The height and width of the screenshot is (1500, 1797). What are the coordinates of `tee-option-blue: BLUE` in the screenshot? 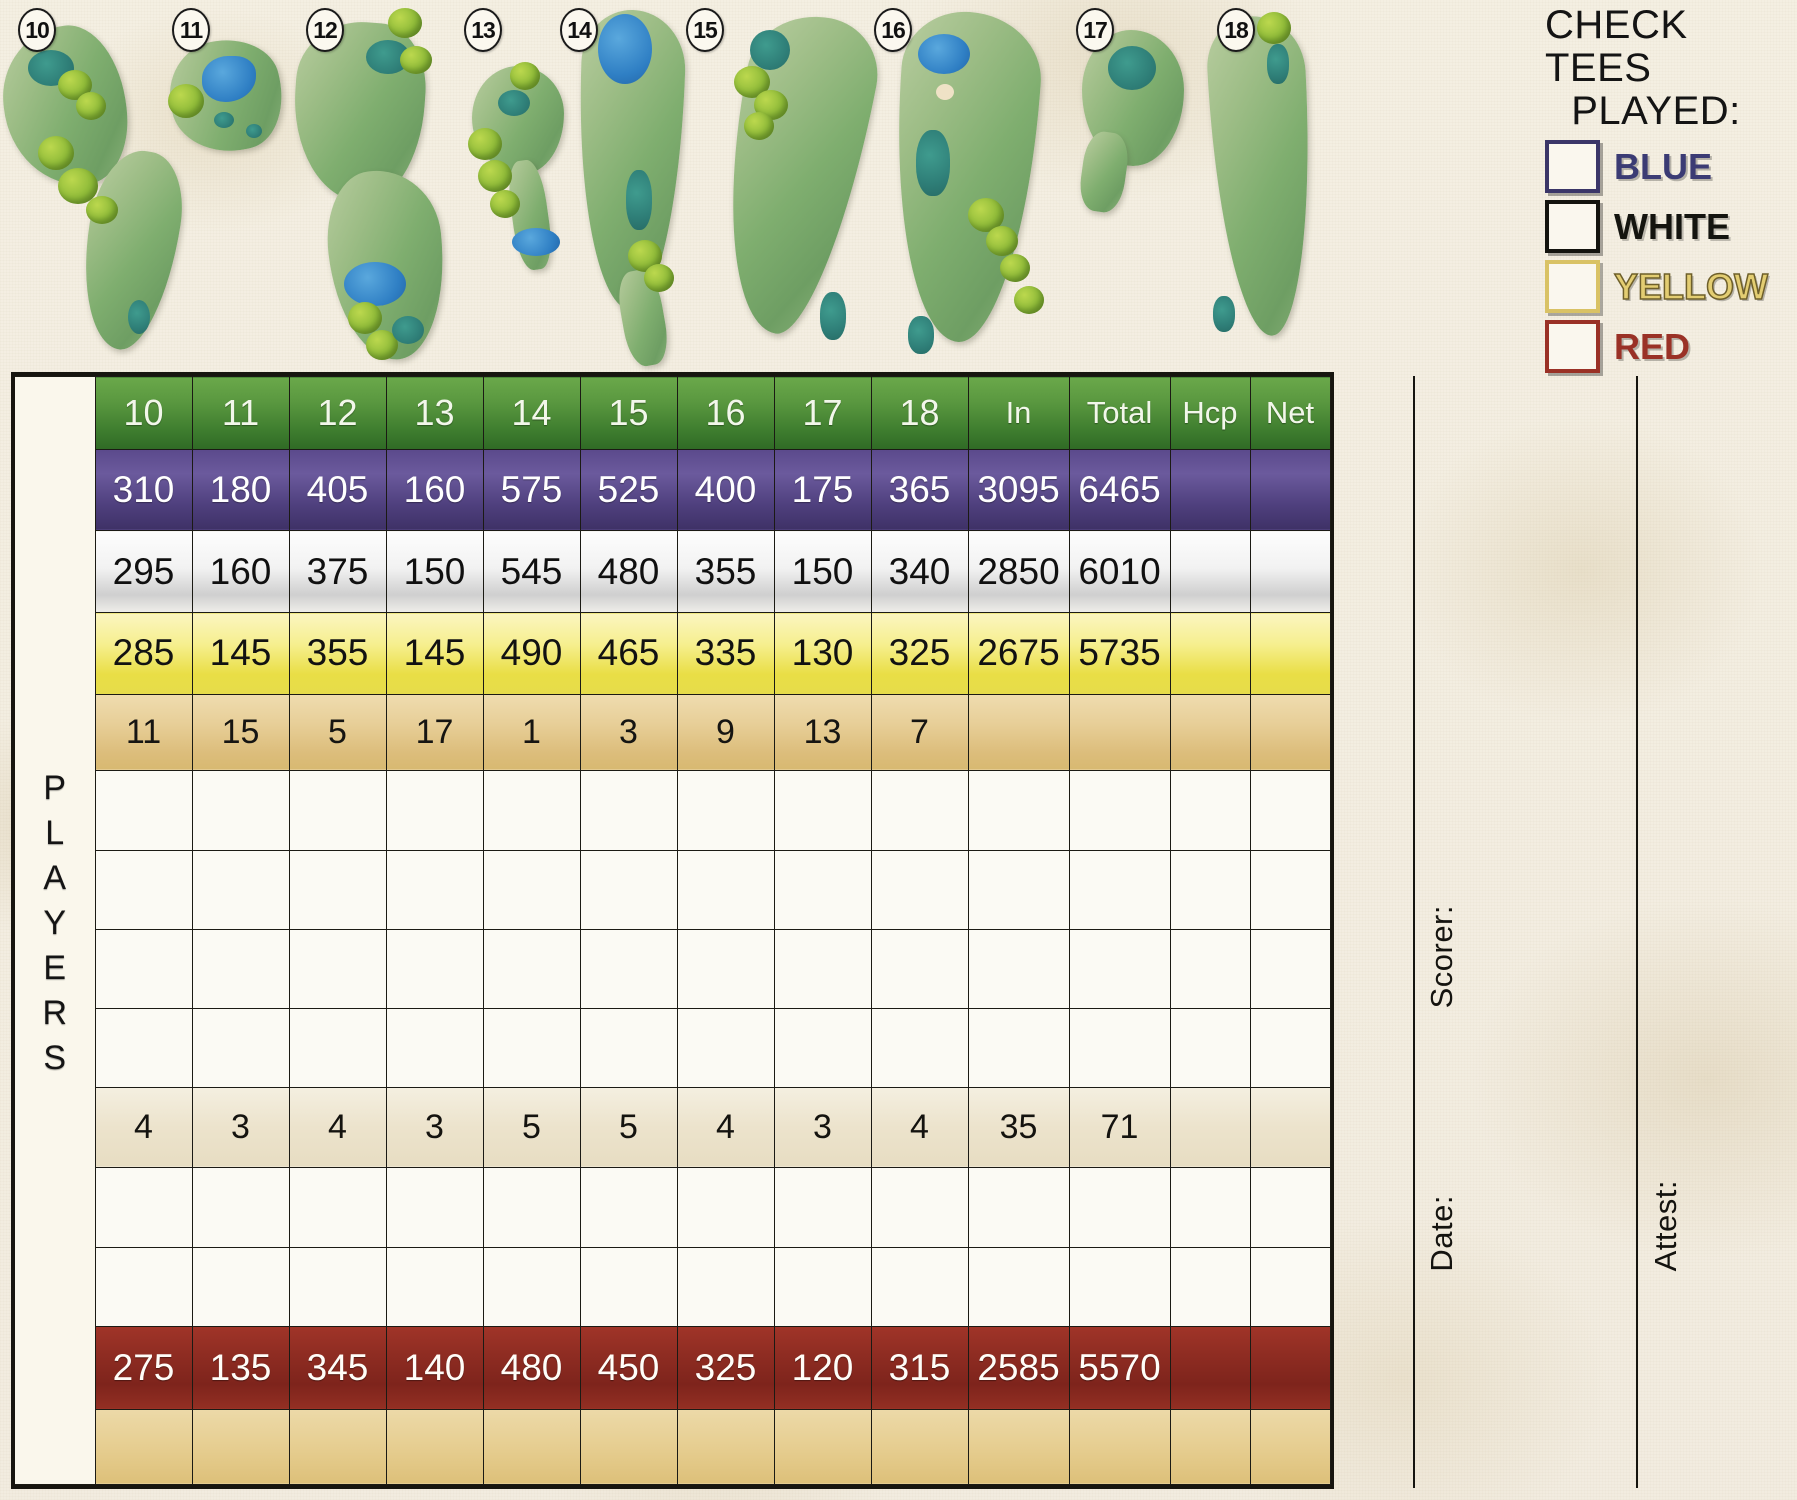 It's located at (1671, 166).